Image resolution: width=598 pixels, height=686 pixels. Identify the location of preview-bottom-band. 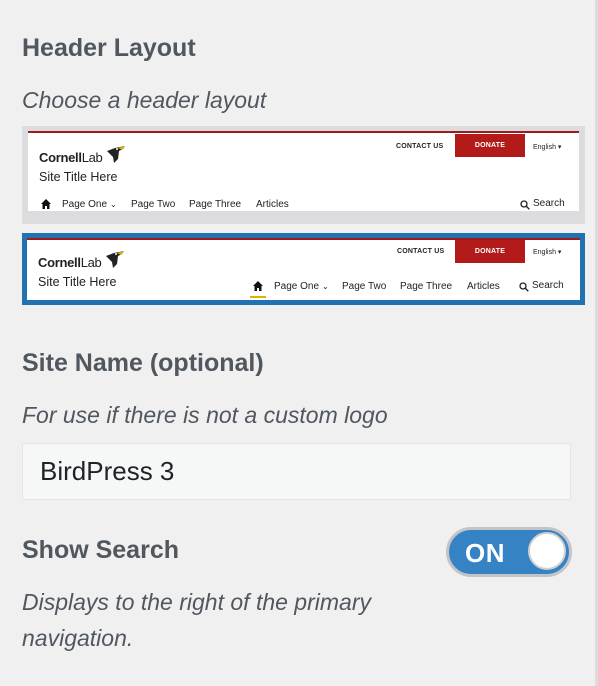
(303, 214).